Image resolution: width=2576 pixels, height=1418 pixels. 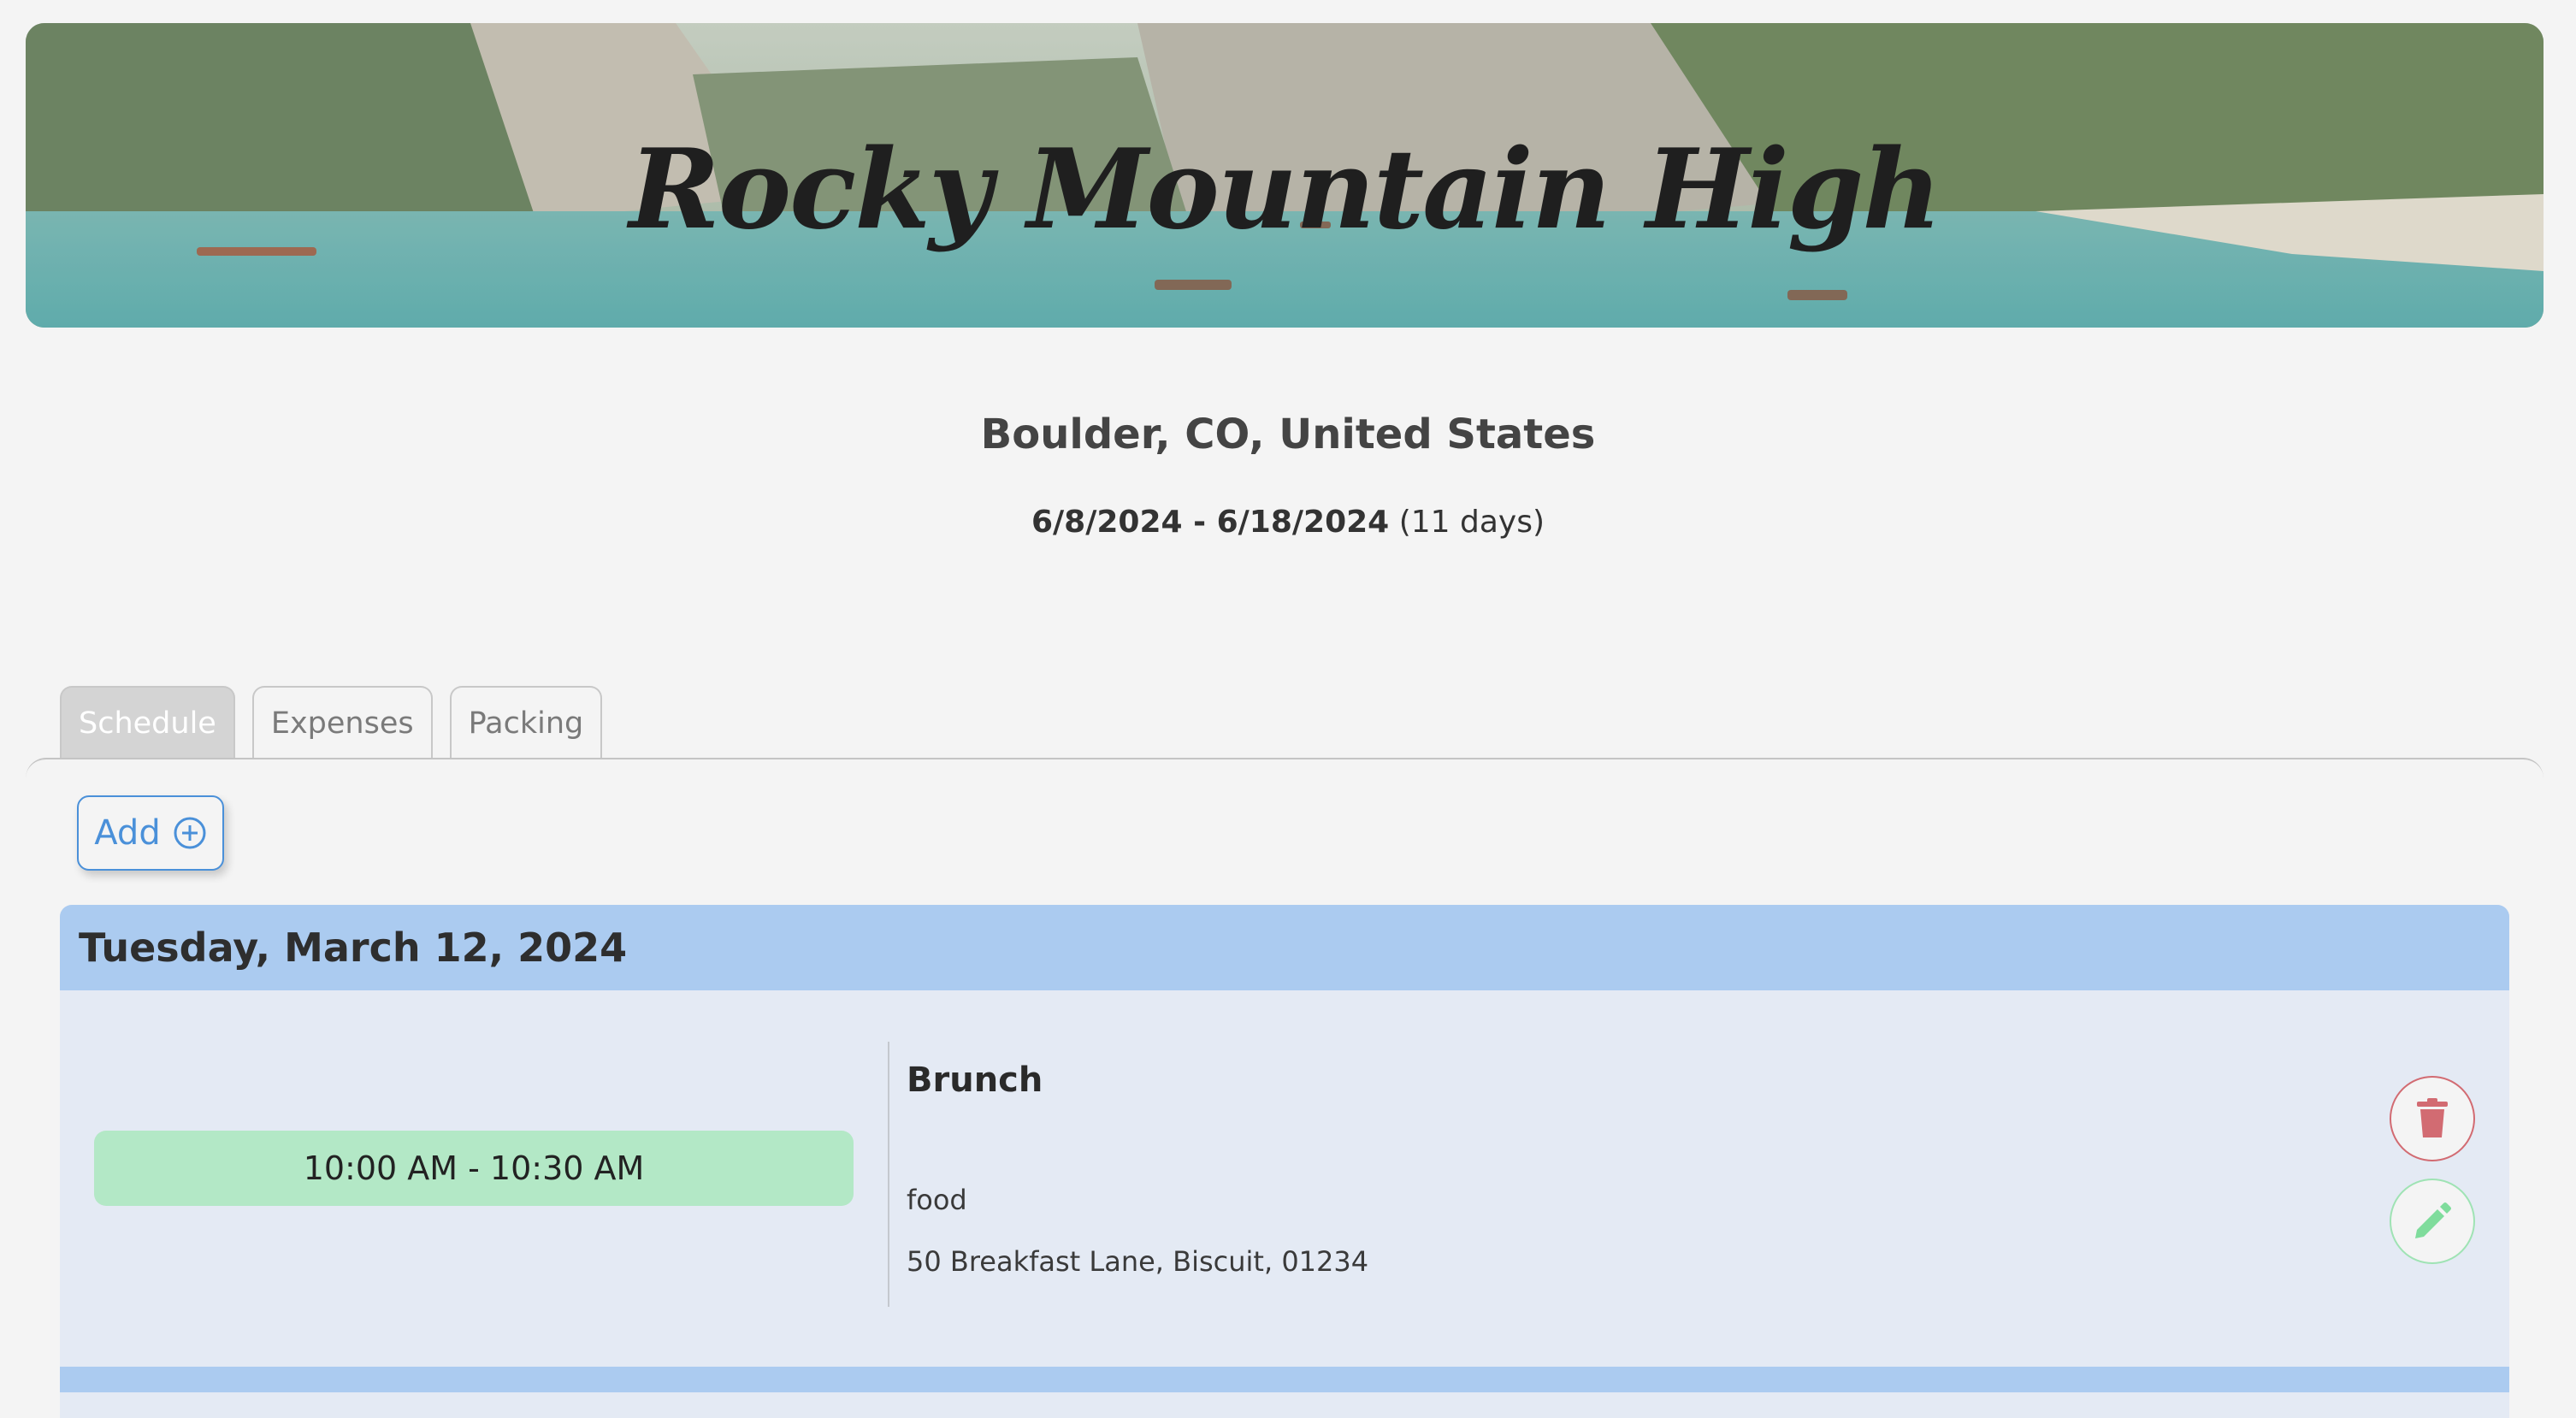 I want to click on trip-dates: 6/8/2024 - 6/18/2024 (11 days), so click(x=1288, y=522).